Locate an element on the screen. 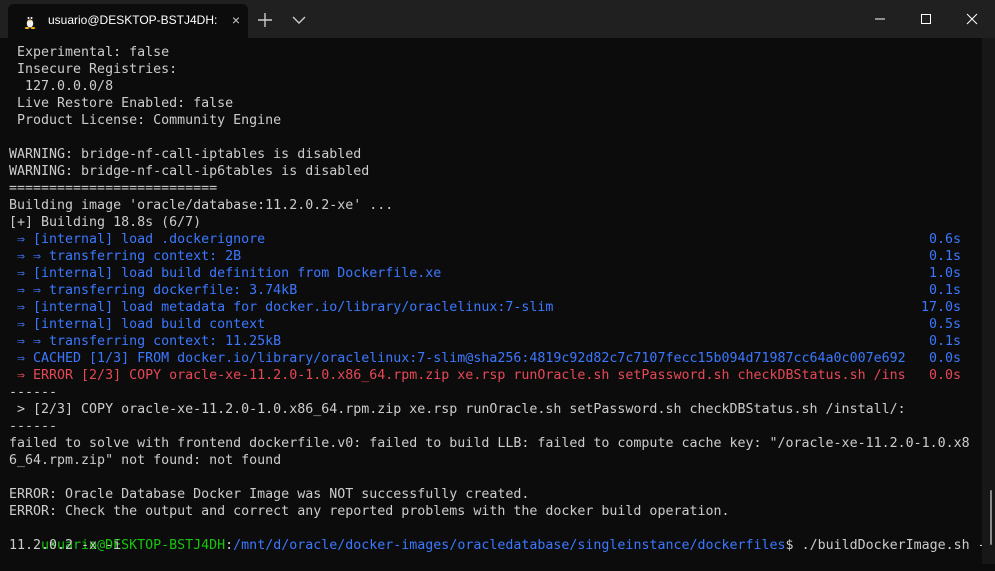  terminal-line-text: ⇒ ⇒ transferring context: 11.25kB is located at coordinates (145, 341).